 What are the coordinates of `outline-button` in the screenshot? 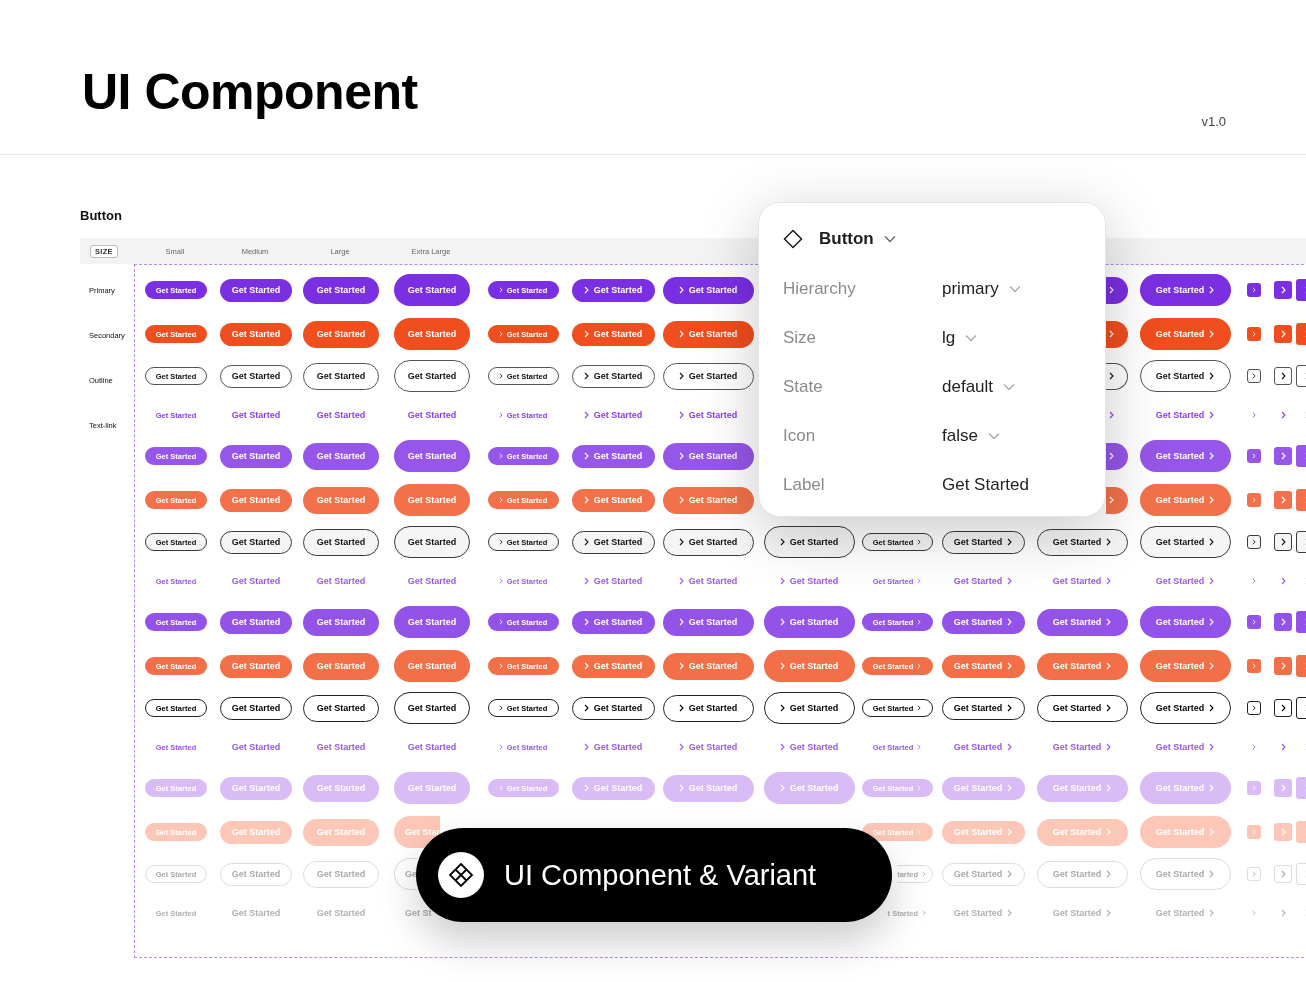 It's located at (1117, 376).